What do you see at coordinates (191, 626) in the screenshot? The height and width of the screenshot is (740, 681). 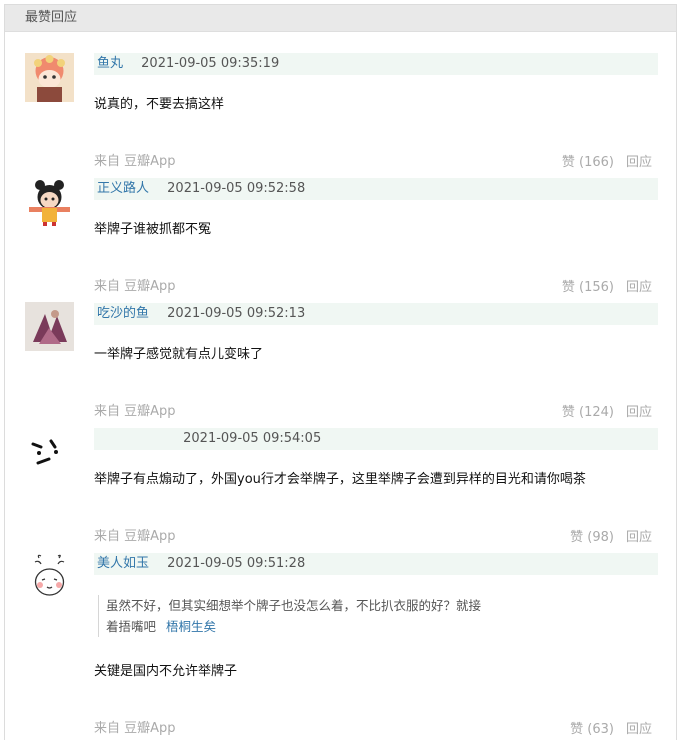 I see `quote-author: 梧桐生矣` at bounding box center [191, 626].